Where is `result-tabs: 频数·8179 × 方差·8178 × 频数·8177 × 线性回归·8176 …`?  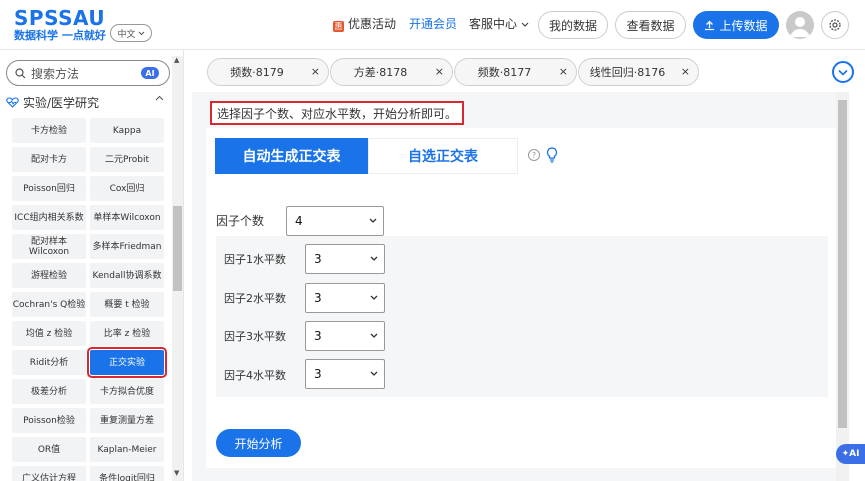 result-tabs: 频数·8179 × 方差·8178 × 频数·8177 × 线性回归·8176 … is located at coordinates (528, 75).